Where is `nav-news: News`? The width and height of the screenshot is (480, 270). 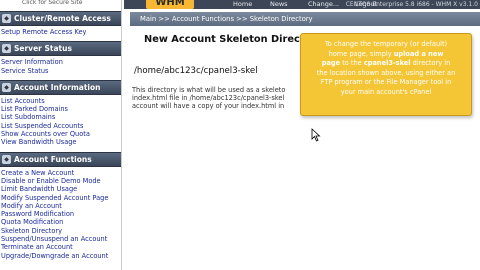 nav-news: News is located at coordinates (279, 4).